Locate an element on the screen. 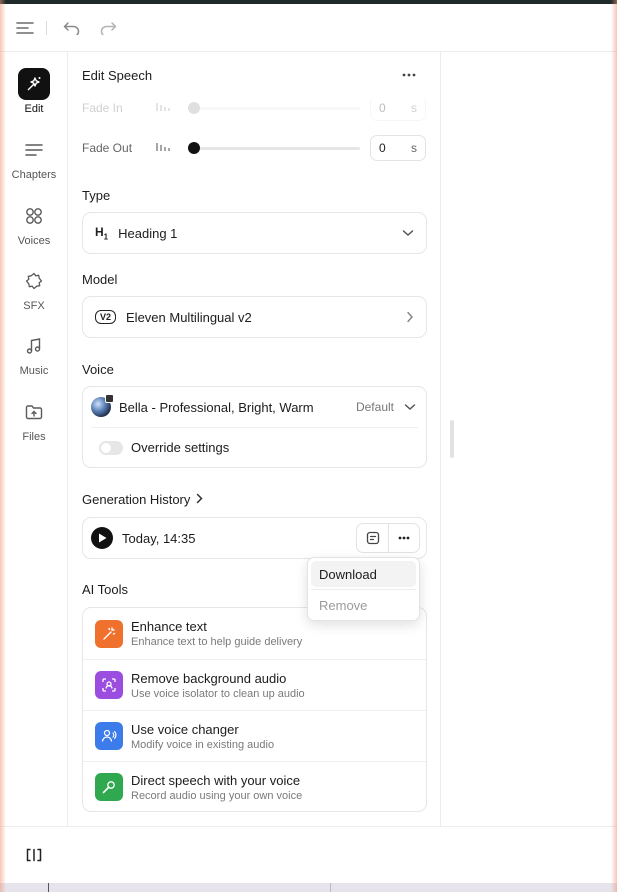 Image resolution: width=617 pixels, height=892 pixels. nav-label: Files is located at coordinates (34, 437).